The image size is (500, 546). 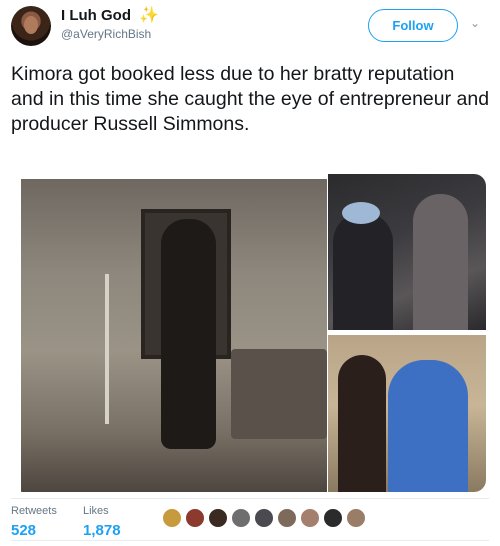 I want to click on likes-count: 1,878, so click(x=102, y=530).